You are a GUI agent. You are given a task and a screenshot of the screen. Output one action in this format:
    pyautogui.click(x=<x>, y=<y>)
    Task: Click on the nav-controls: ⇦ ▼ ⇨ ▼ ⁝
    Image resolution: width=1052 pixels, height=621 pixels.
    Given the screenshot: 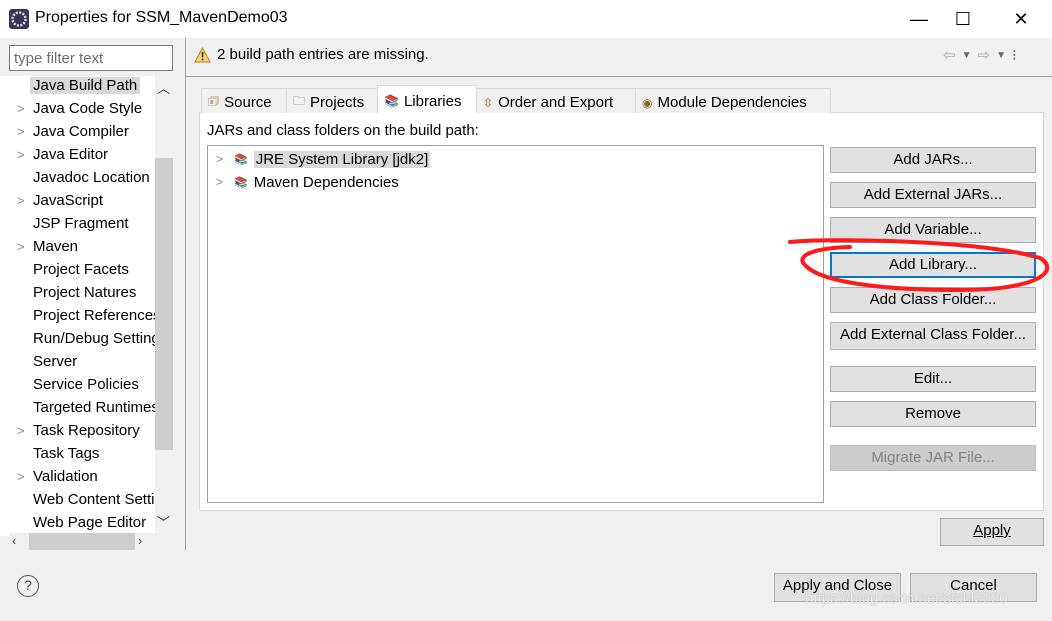 What is the action you would take?
    pyautogui.click(x=980, y=56)
    